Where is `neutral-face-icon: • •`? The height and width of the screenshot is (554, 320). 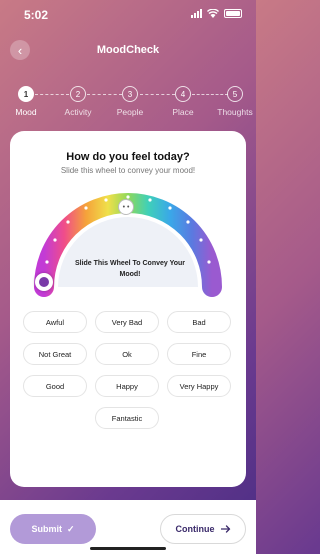 neutral-face-icon: • • is located at coordinates (126, 207).